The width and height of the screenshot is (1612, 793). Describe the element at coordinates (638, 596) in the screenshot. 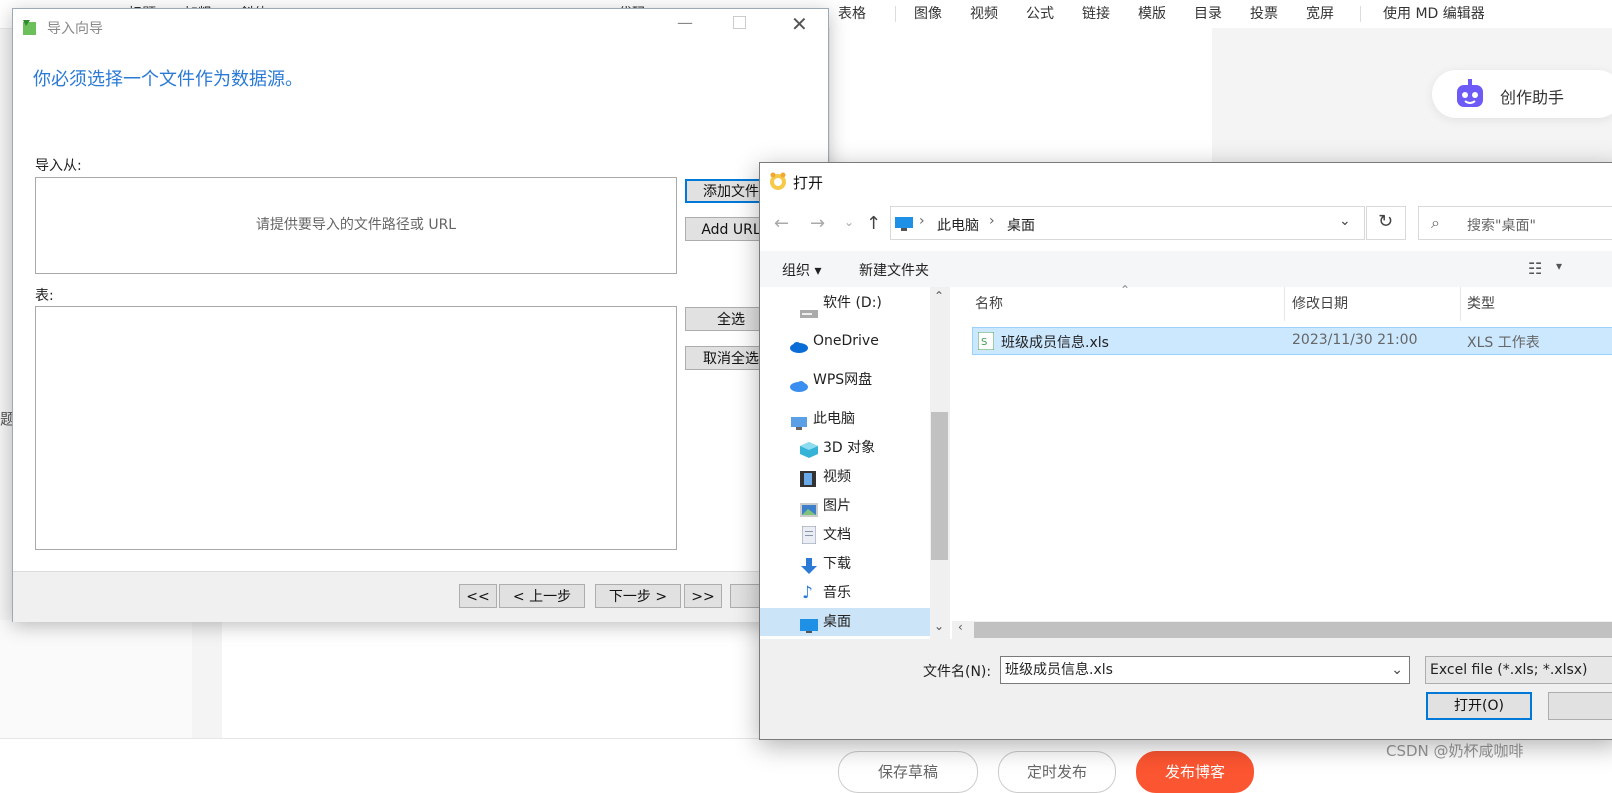

I see `next-button: 下一步 >` at that location.